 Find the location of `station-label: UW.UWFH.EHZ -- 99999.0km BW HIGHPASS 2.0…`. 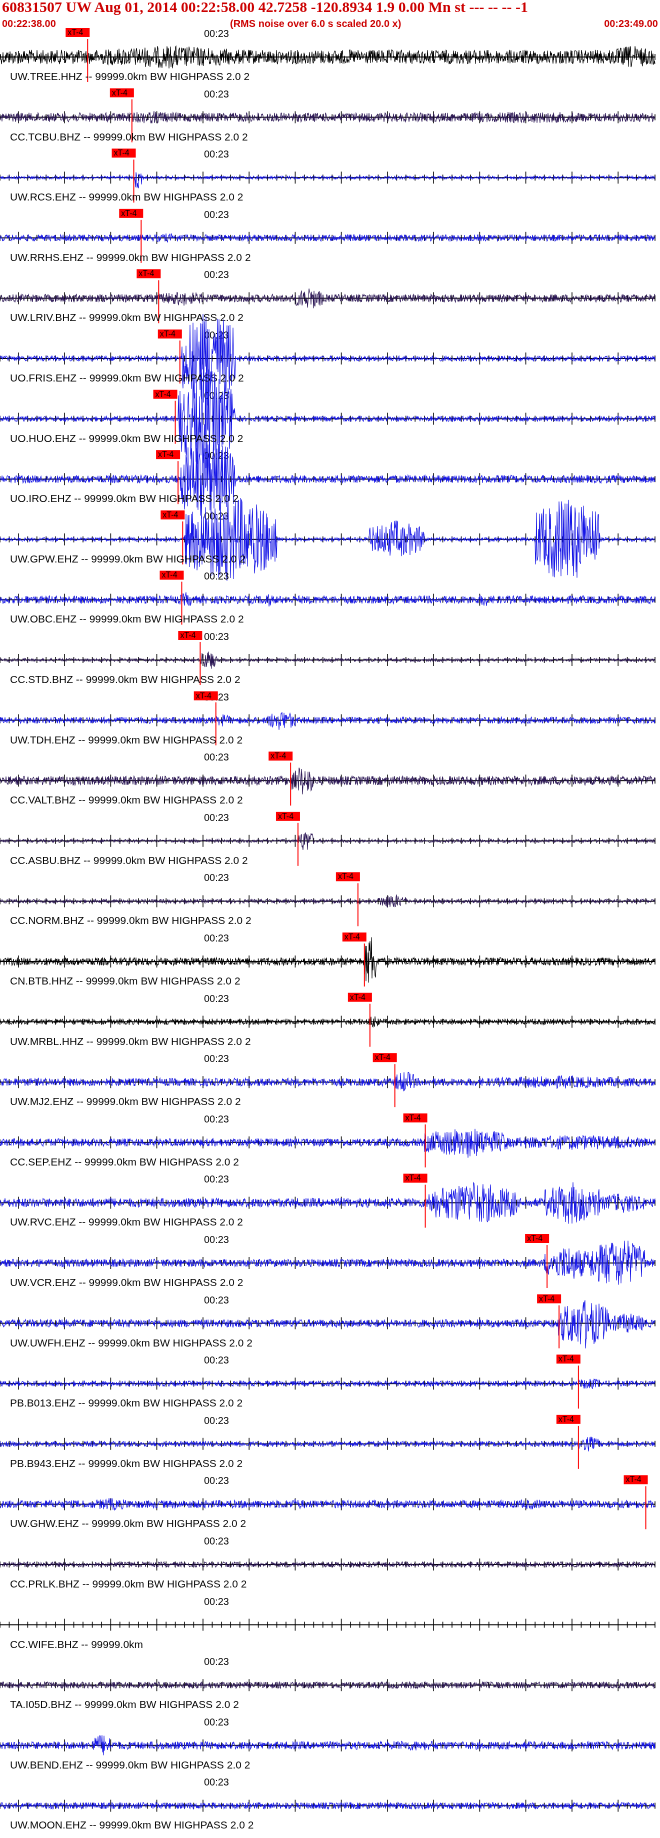

station-label: UW.UWFH.EHZ -- 99999.0km BW HIGHPASS 2.0… is located at coordinates (131, 1343).